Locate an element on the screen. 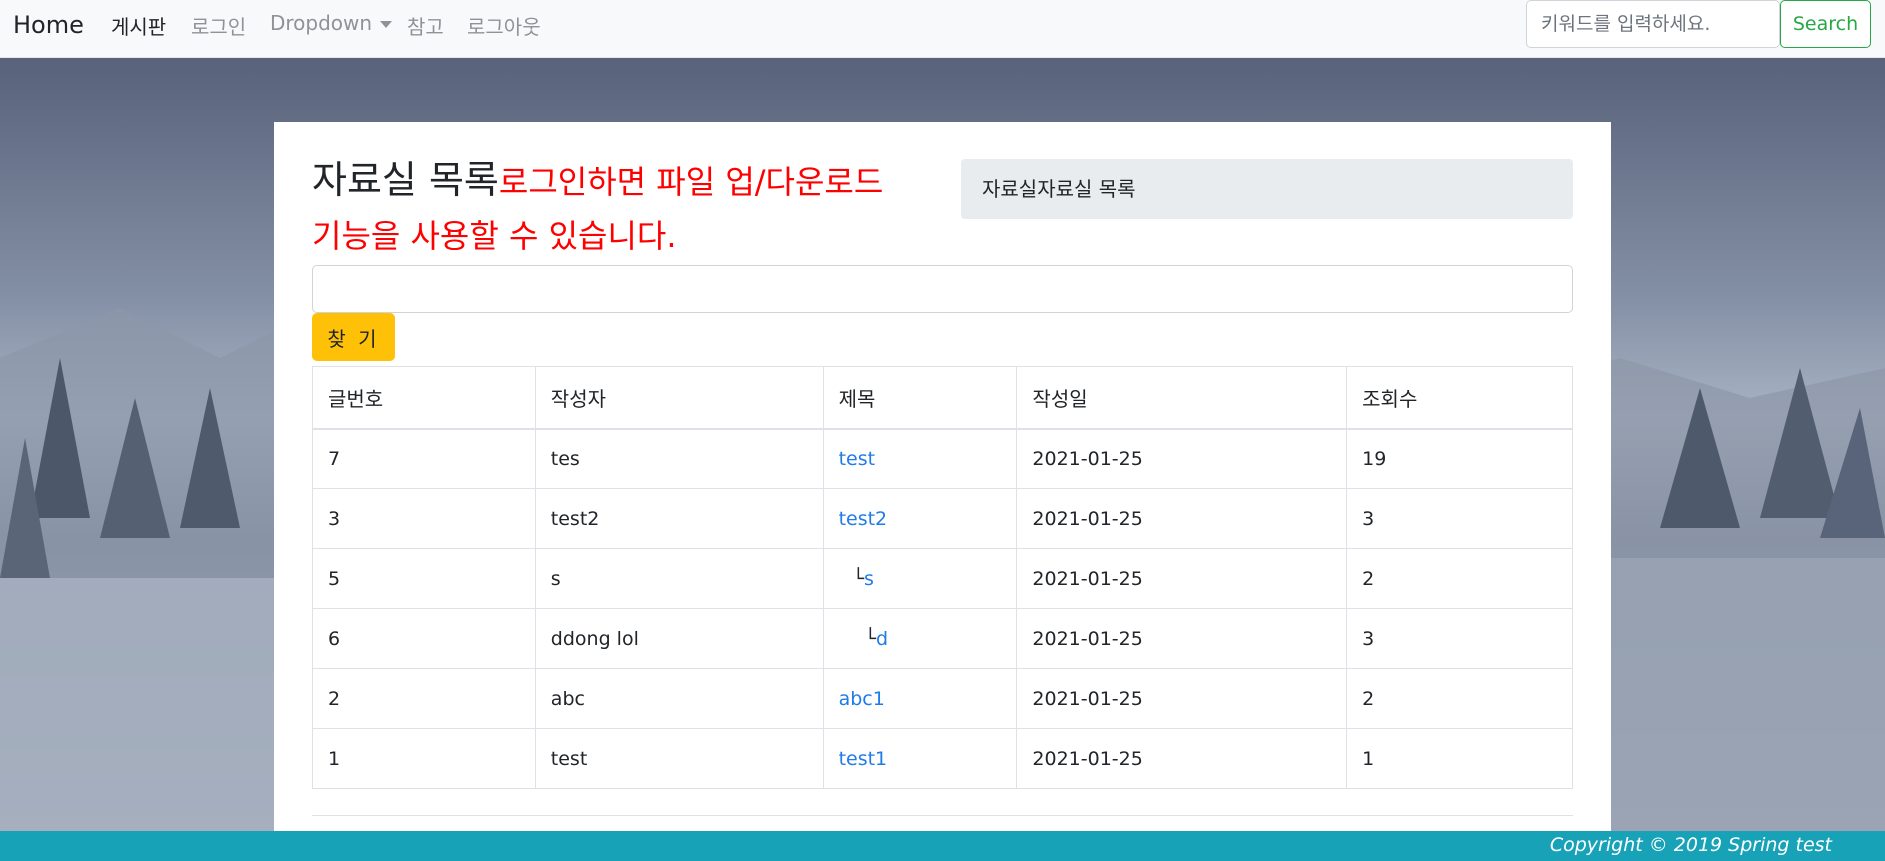 The image size is (1885, 861). copyright-text: Copyright © 2019 Spring test is located at coordinates (1690, 845).